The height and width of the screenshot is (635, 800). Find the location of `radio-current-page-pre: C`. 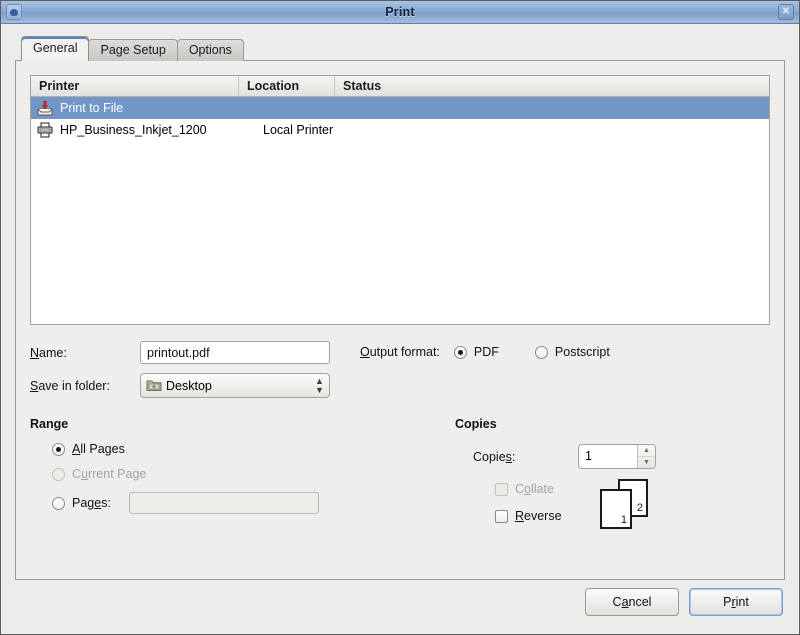

radio-current-page-pre: C is located at coordinates (77, 474).